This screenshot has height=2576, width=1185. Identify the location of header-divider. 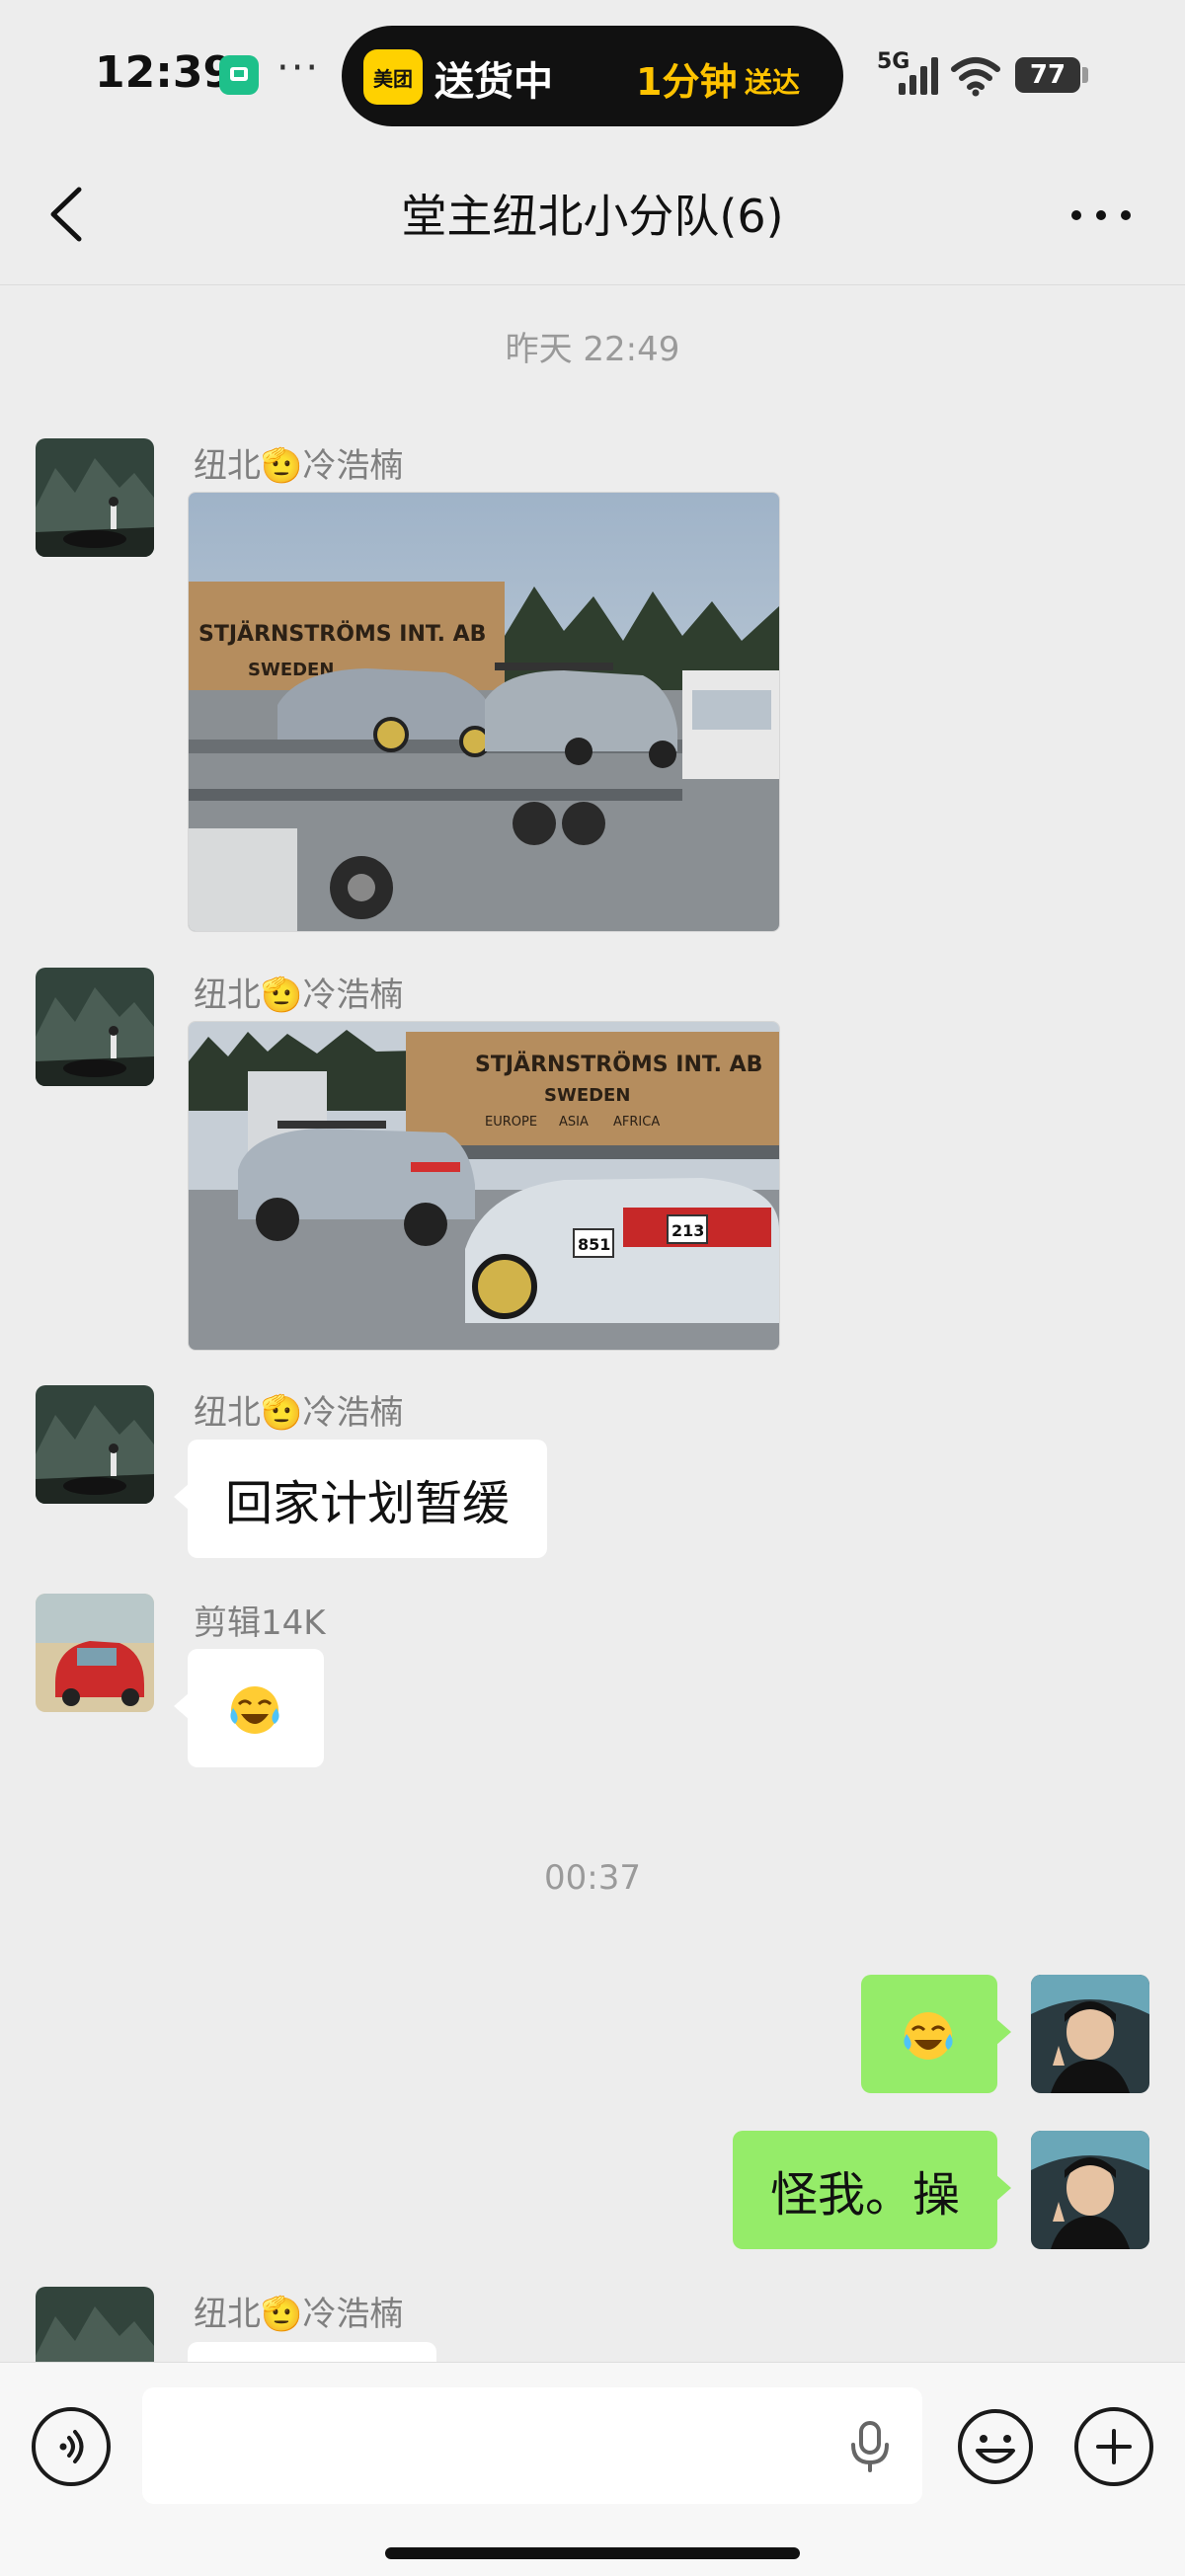
(592, 284).